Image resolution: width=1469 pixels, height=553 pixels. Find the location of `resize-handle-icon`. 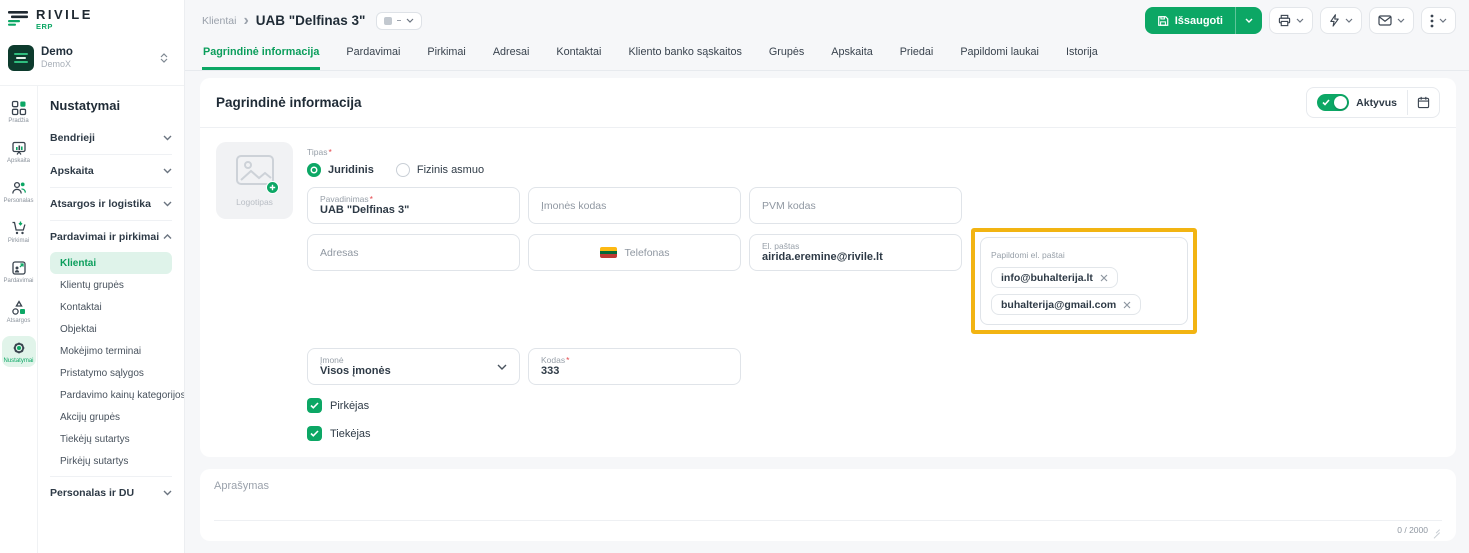

resize-handle-icon is located at coordinates (1436, 530).